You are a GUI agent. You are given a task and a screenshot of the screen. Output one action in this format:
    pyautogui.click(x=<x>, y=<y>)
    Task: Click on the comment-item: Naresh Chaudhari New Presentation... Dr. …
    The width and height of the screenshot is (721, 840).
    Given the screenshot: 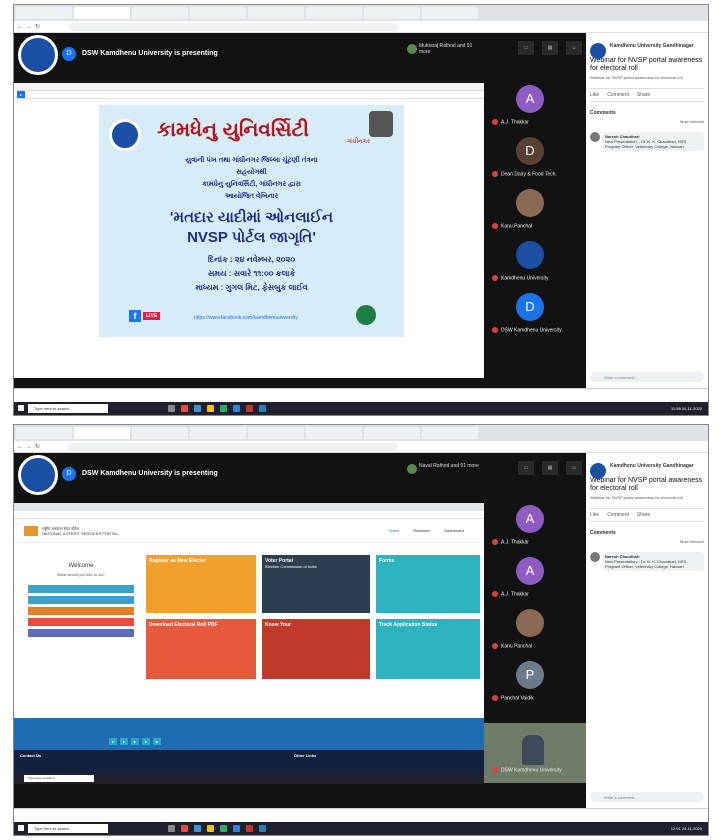 What is the action you would take?
    pyautogui.click(x=647, y=141)
    